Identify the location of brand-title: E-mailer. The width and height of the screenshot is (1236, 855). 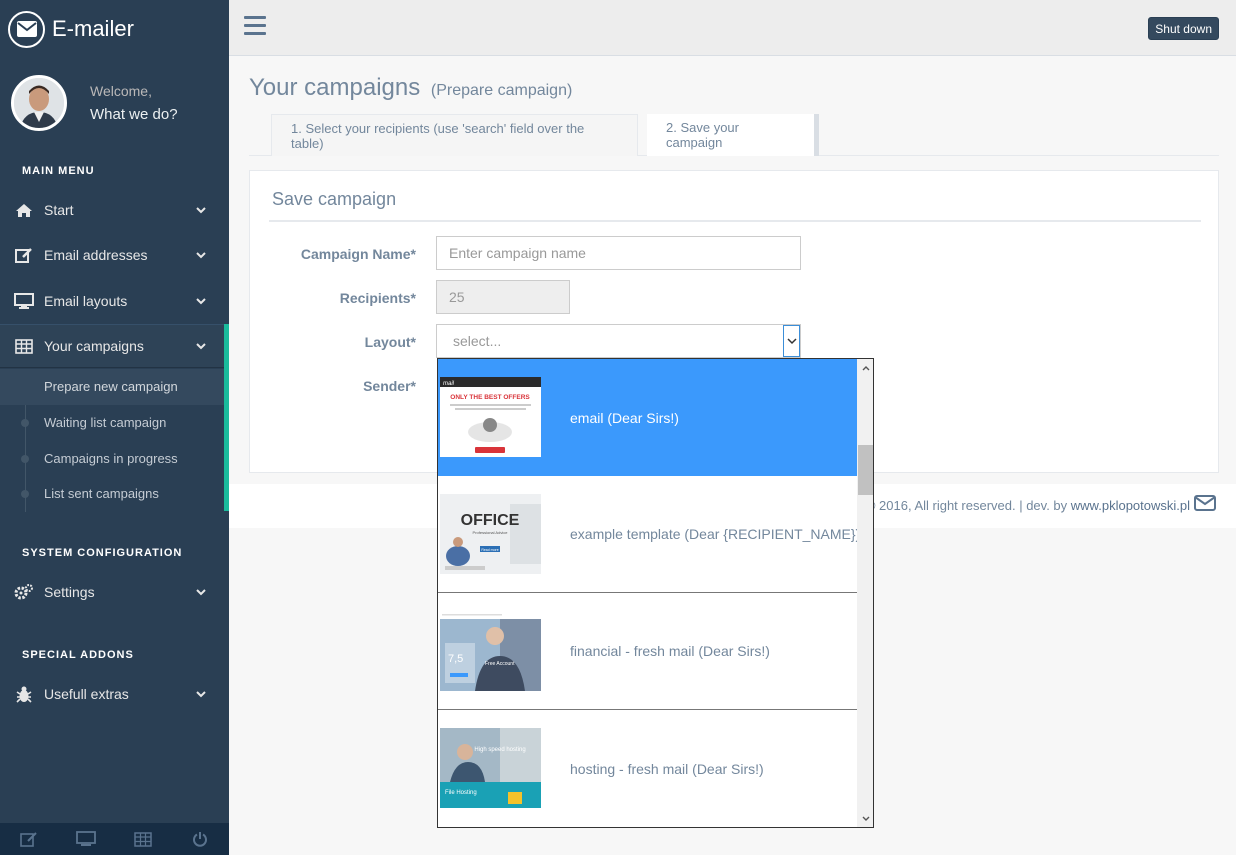
(93, 28).